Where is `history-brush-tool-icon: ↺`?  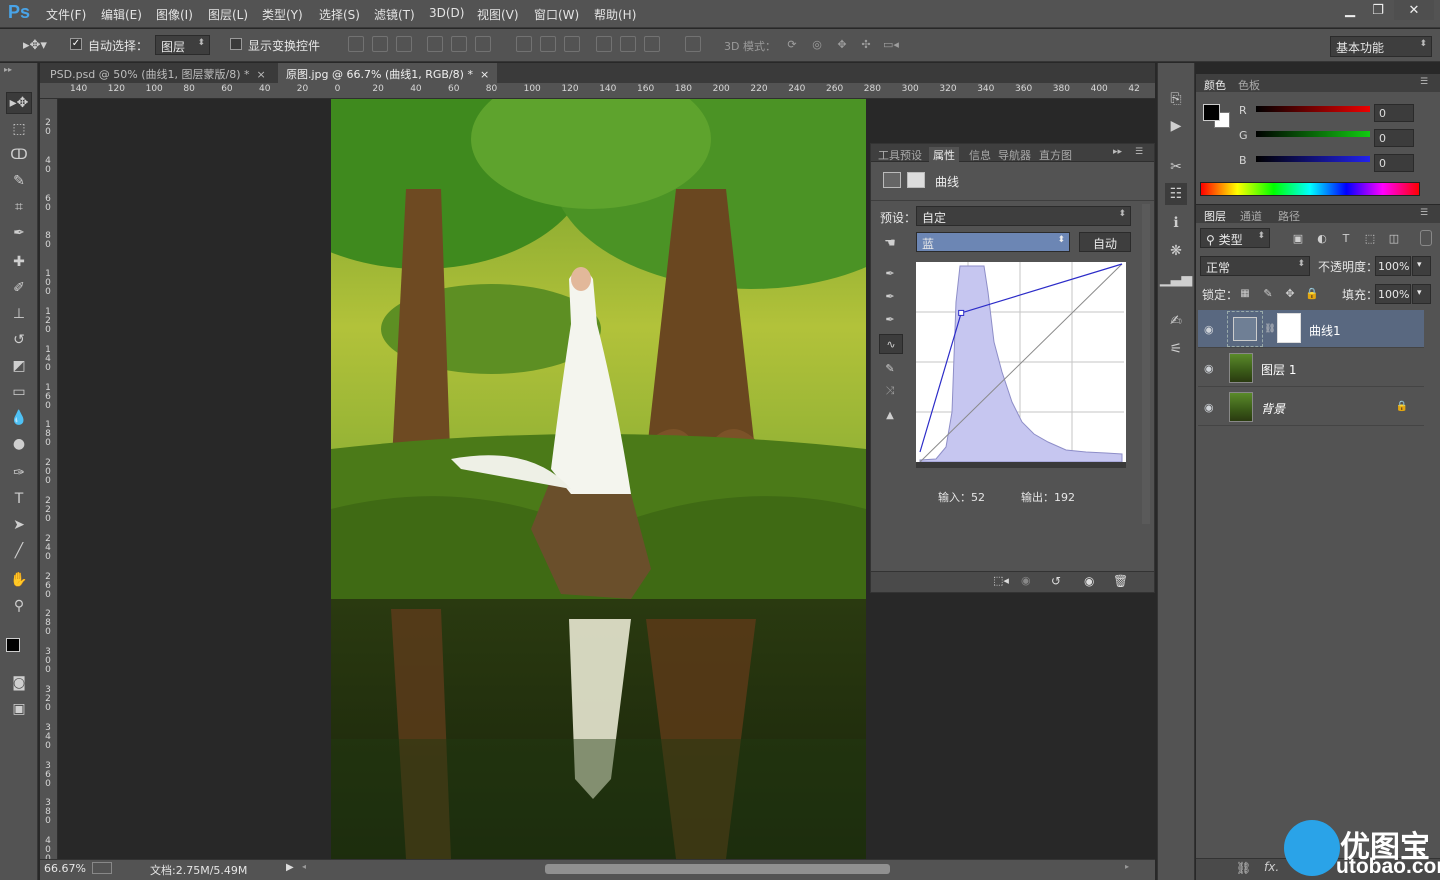 history-brush-tool-icon: ↺ is located at coordinates (19, 340).